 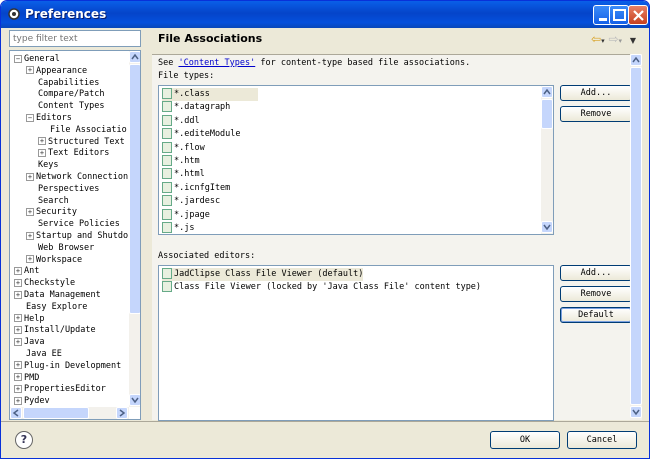 What do you see at coordinates (42, 165) in the screenshot?
I see `tree-item: Keys` at bounding box center [42, 165].